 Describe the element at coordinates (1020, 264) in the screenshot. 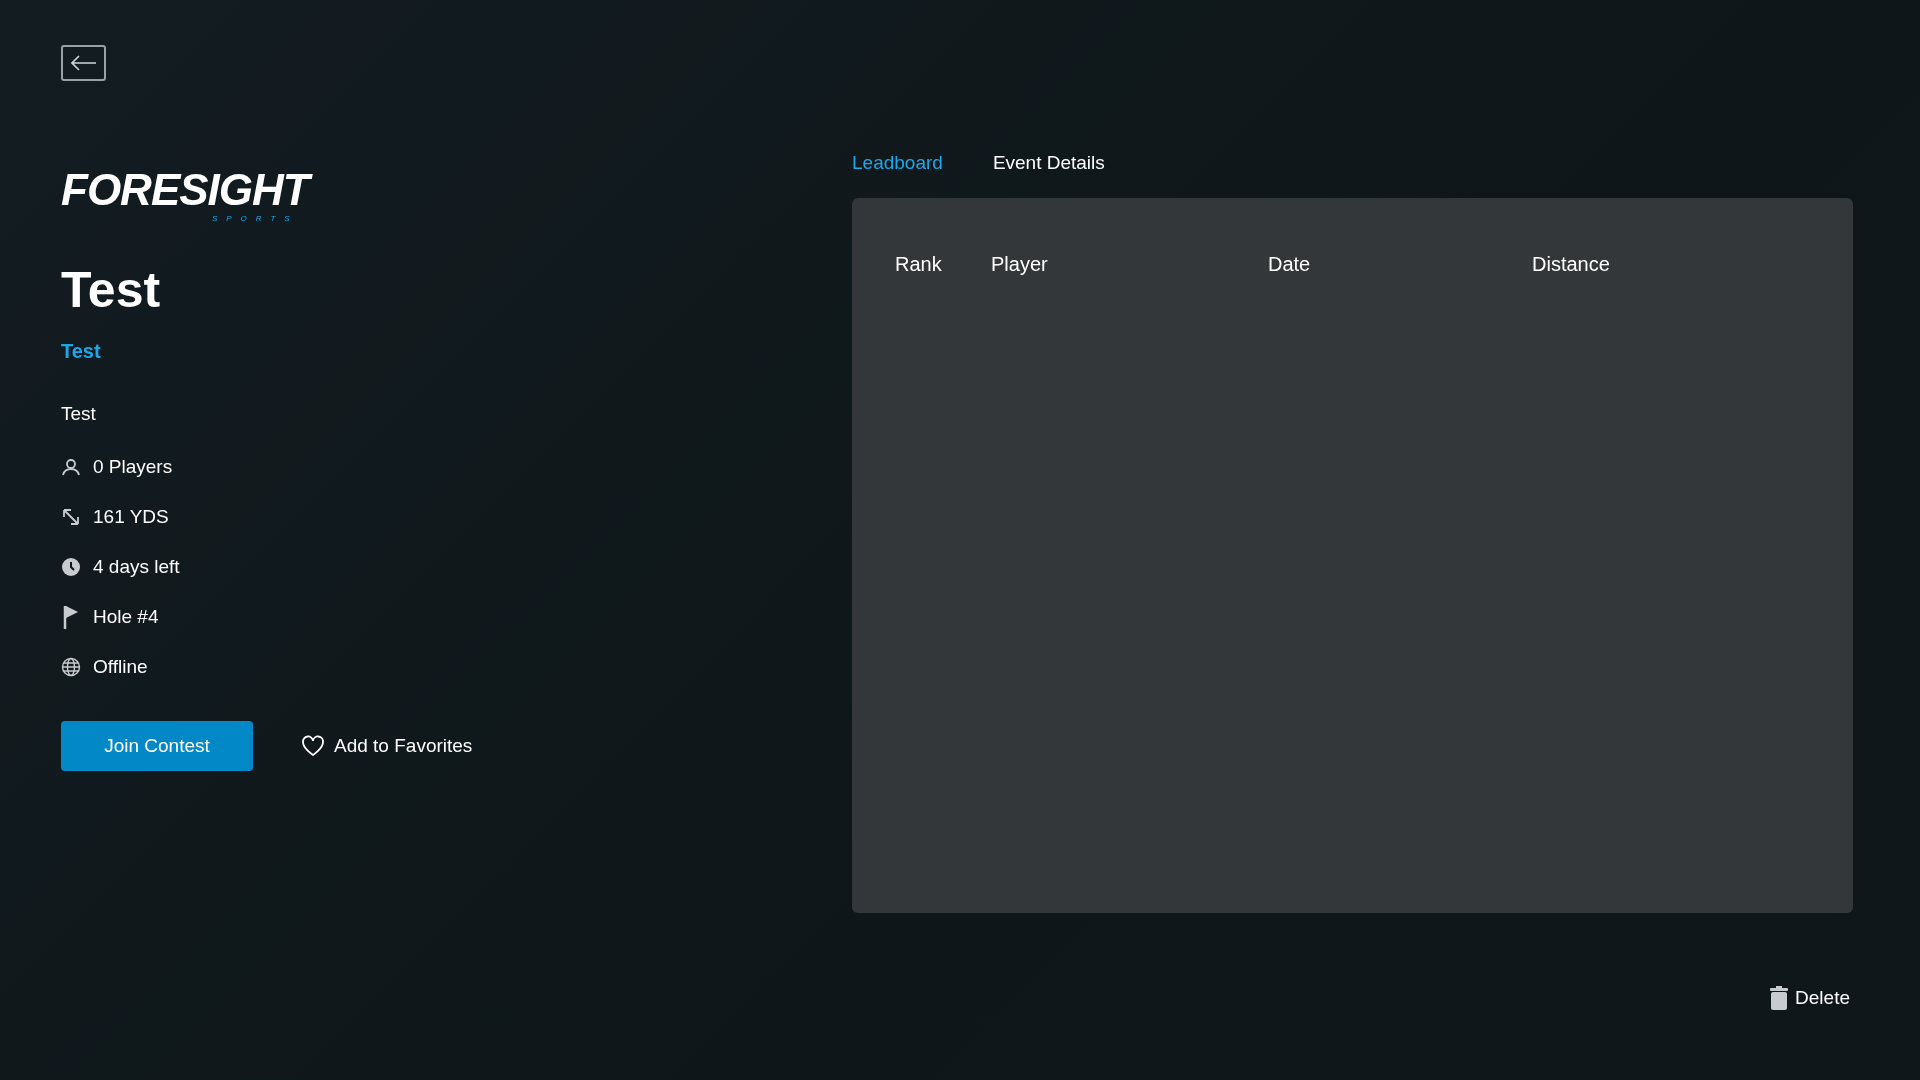

I see `column-header: Player` at that location.